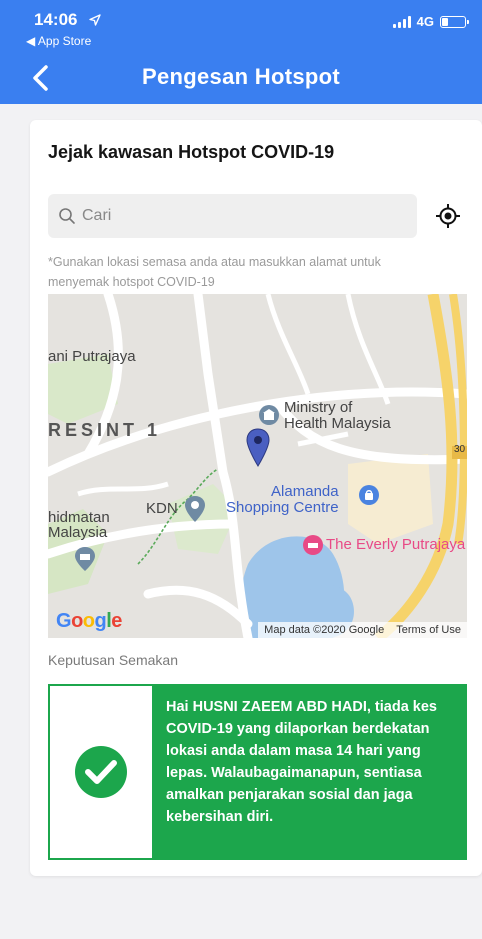 This screenshot has height=939, width=482. Describe the element at coordinates (324, 630) in the screenshot. I see `map-data-text: Map data ©2020 Google` at that location.